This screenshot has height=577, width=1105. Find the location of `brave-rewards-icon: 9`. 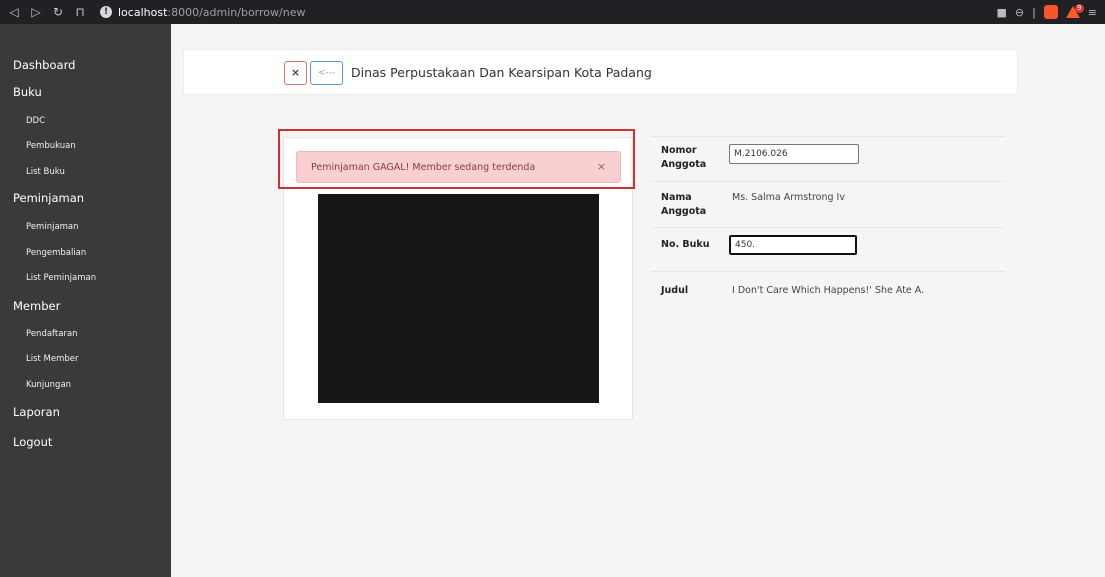

brave-rewards-icon: 9 is located at coordinates (1074, 11).